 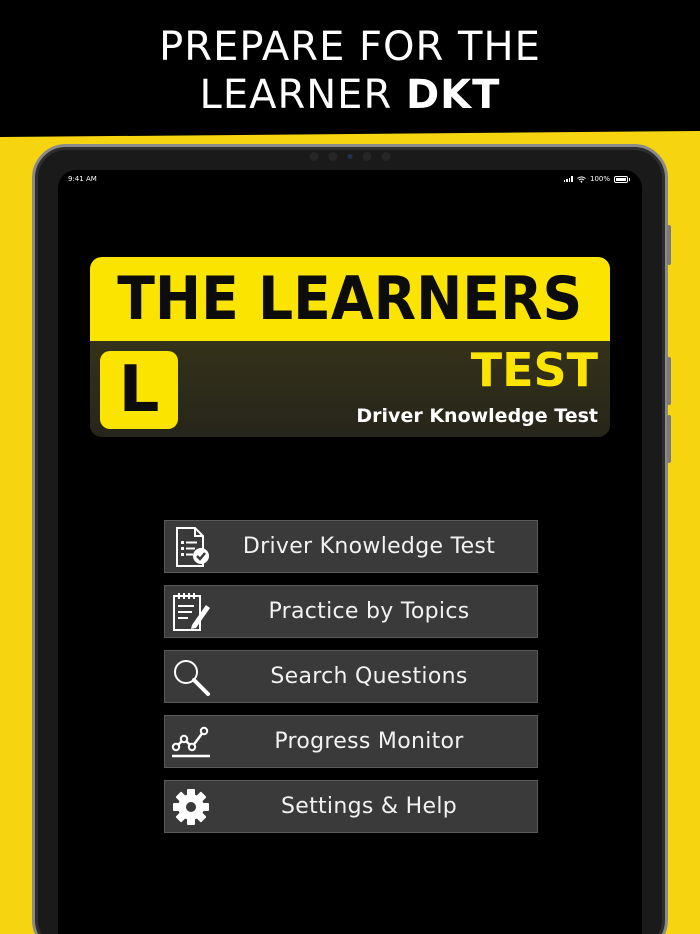 I want to click on practice-by-topics-button: Practice by Topics, so click(x=351, y=611).